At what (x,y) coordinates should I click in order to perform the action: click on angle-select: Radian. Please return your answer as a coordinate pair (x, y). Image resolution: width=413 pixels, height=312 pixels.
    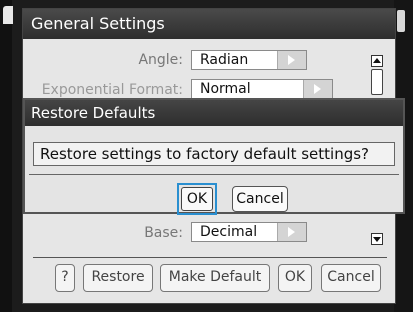
    Looking at the image, I should click on (249, 60).